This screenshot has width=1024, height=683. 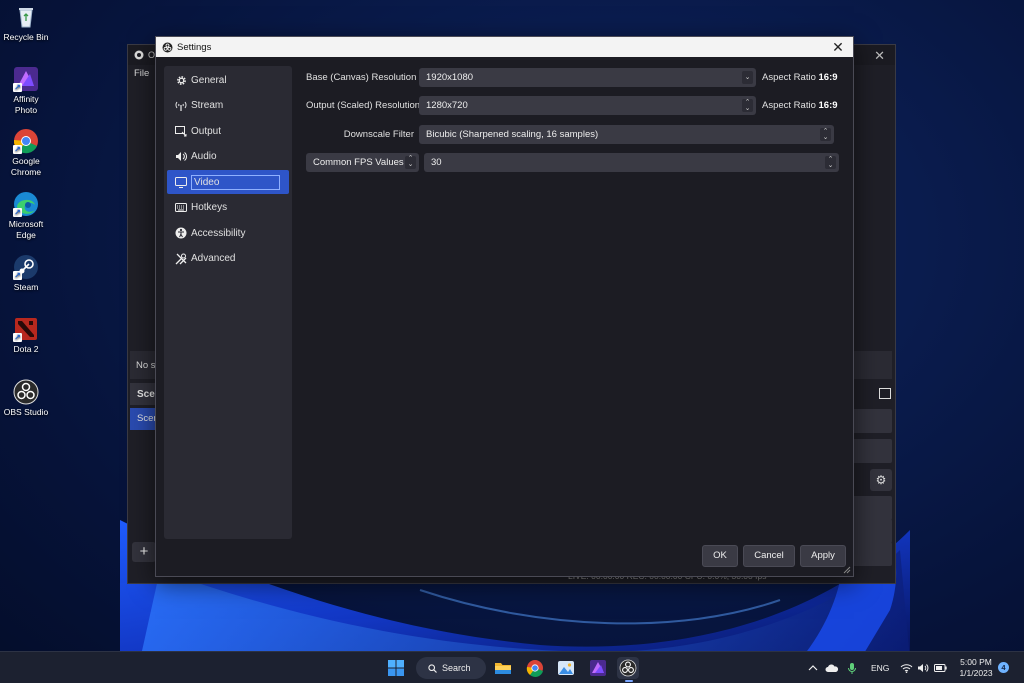 I want to click on microphone-icon, so click(x=852, y=667).